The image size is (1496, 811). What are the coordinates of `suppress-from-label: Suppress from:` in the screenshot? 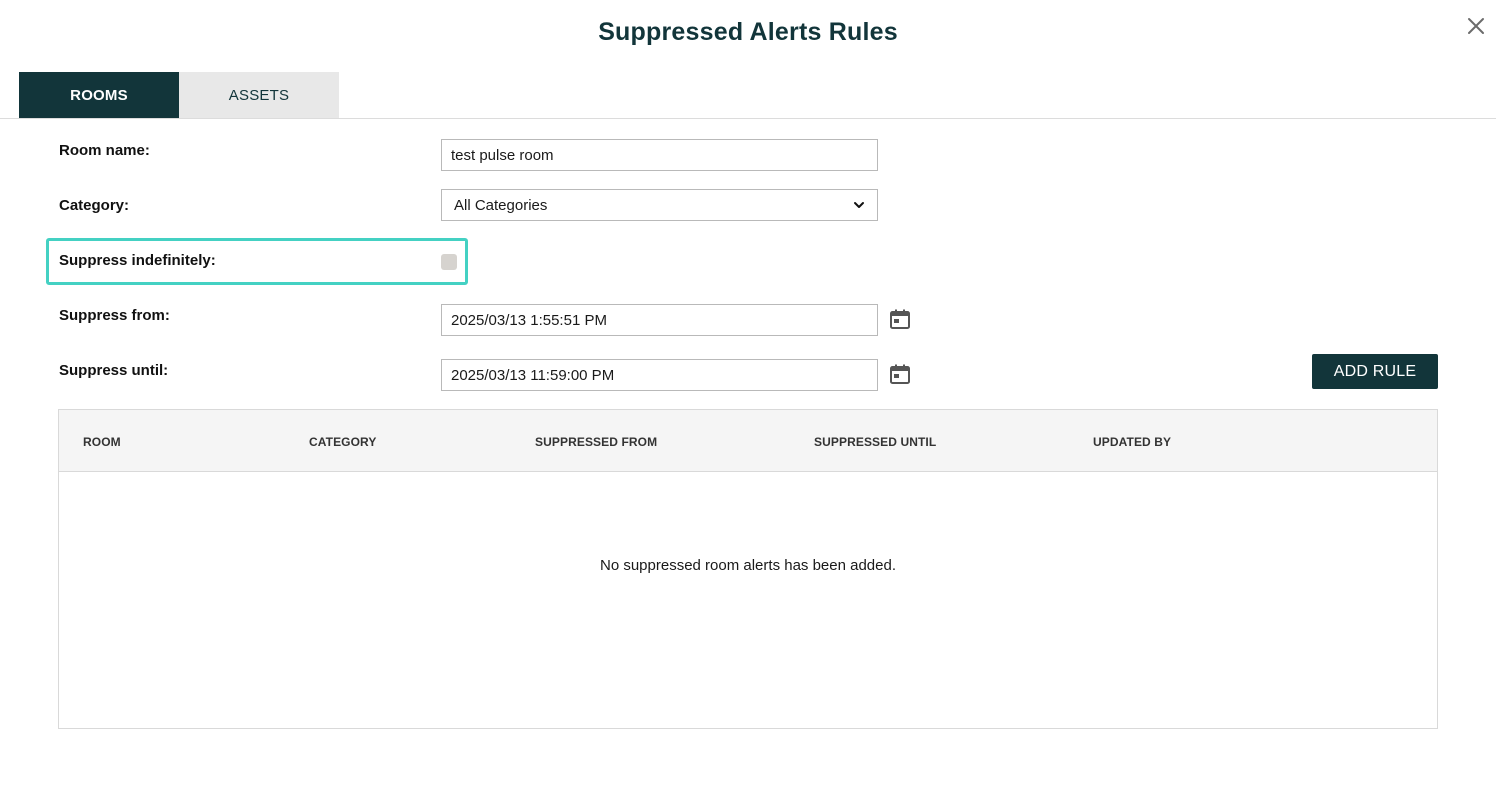 It's located at (114, 315).